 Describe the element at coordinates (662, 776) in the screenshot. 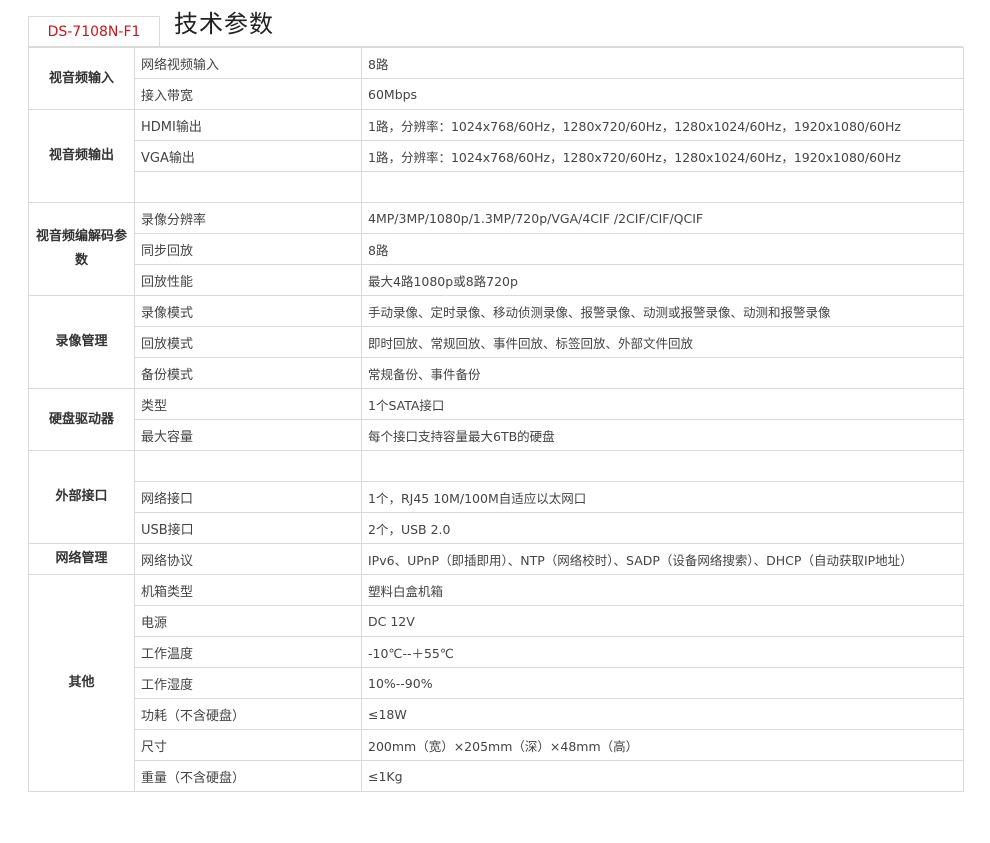

I see `param-value-cell: ≤1Kg` at that location.